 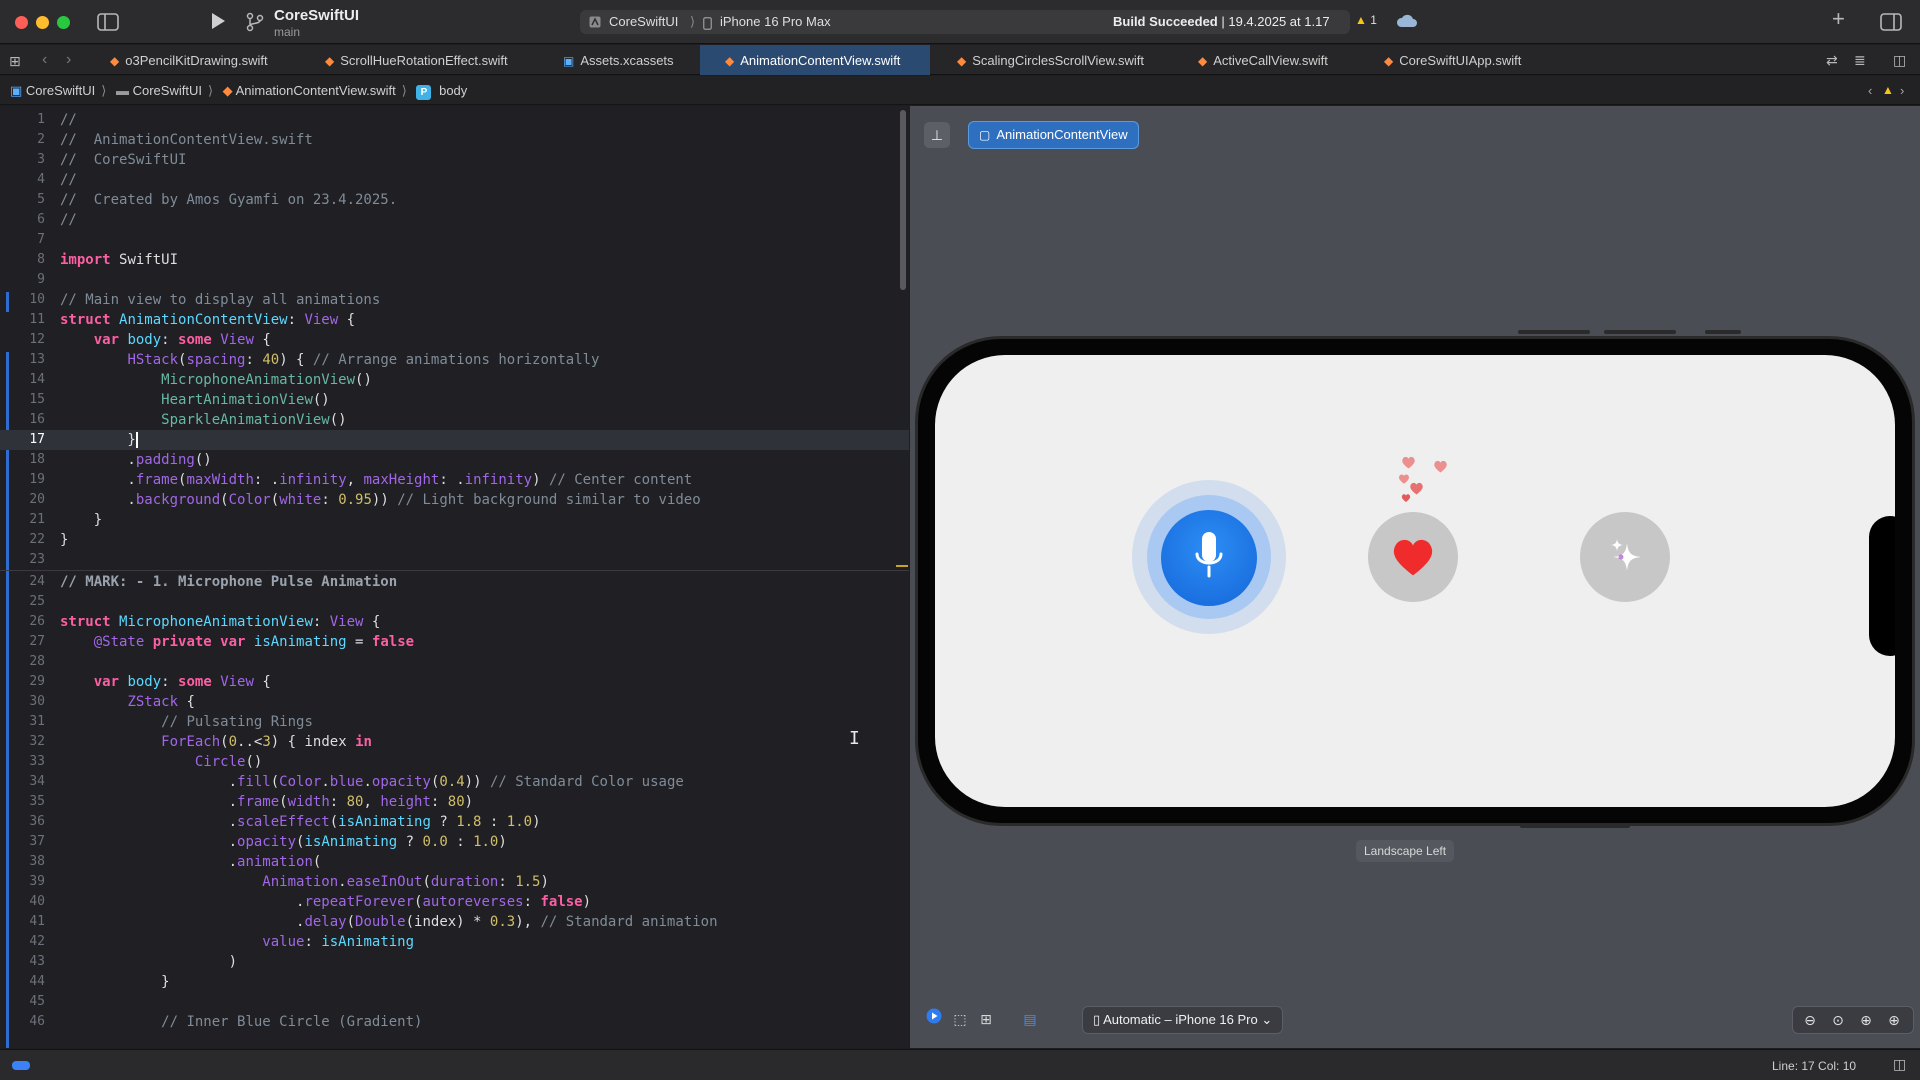 I want to click on breadcrumb-file: AnimationContentView.swift, so click(x=316, y=90).